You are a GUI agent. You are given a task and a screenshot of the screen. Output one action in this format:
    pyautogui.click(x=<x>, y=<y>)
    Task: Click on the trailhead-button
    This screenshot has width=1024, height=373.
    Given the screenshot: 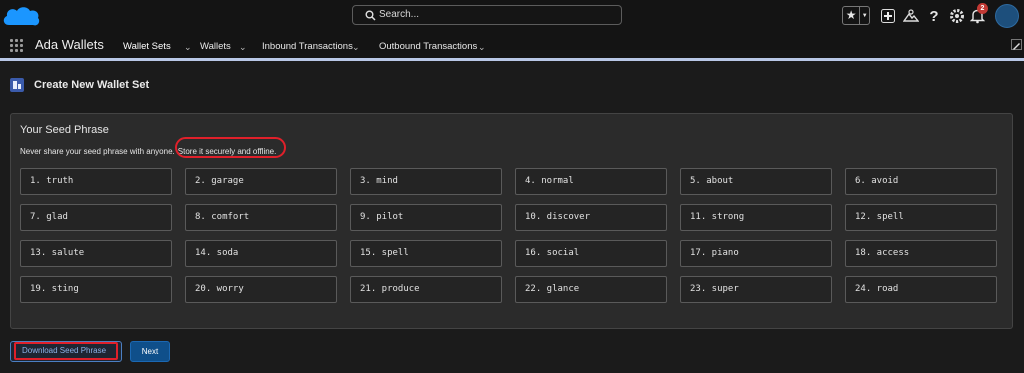 What is the action you would take?
    pyautogui.click(x=911, y=16)
    